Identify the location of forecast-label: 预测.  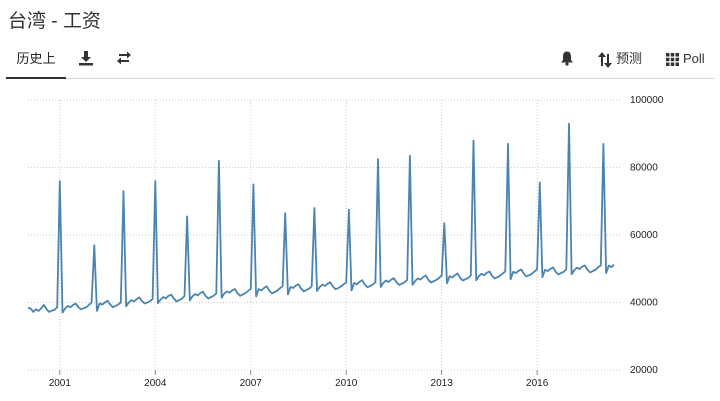
(629, 58).